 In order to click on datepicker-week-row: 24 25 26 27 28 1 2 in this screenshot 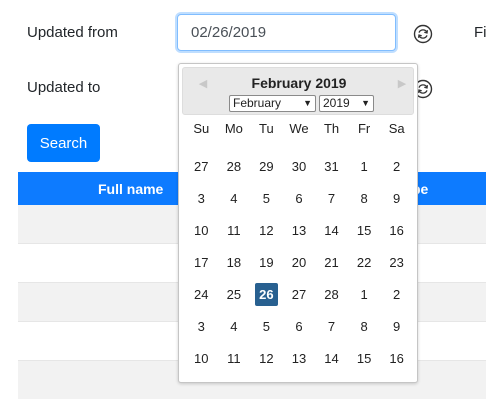, I will do `click(299, 294)`.